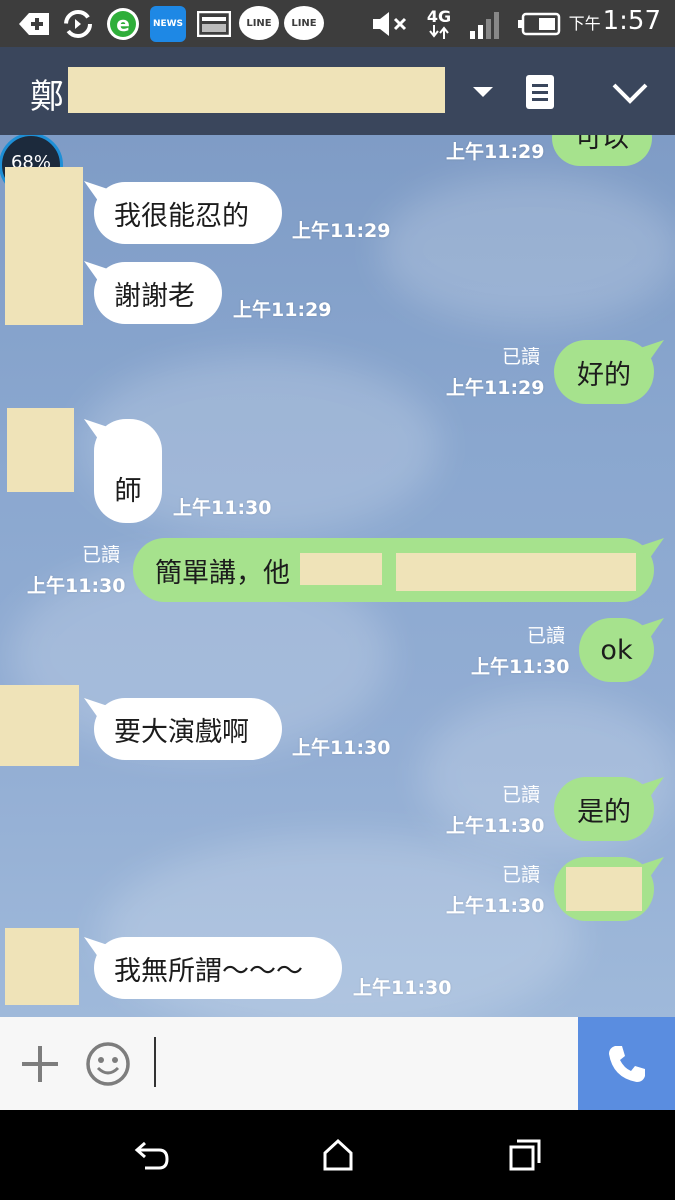 The image size is (675, 1200). I want to click on message-text: 謝謝老, so click(154, 296).